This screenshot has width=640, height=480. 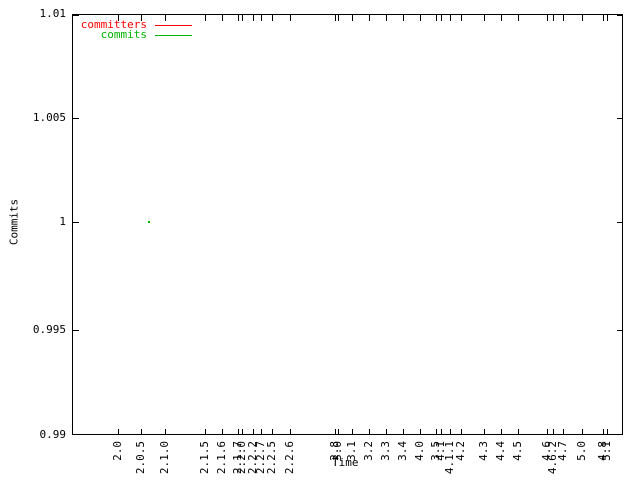 I want to click on y-tick-label: 0.99, so click(x=53, y=434).